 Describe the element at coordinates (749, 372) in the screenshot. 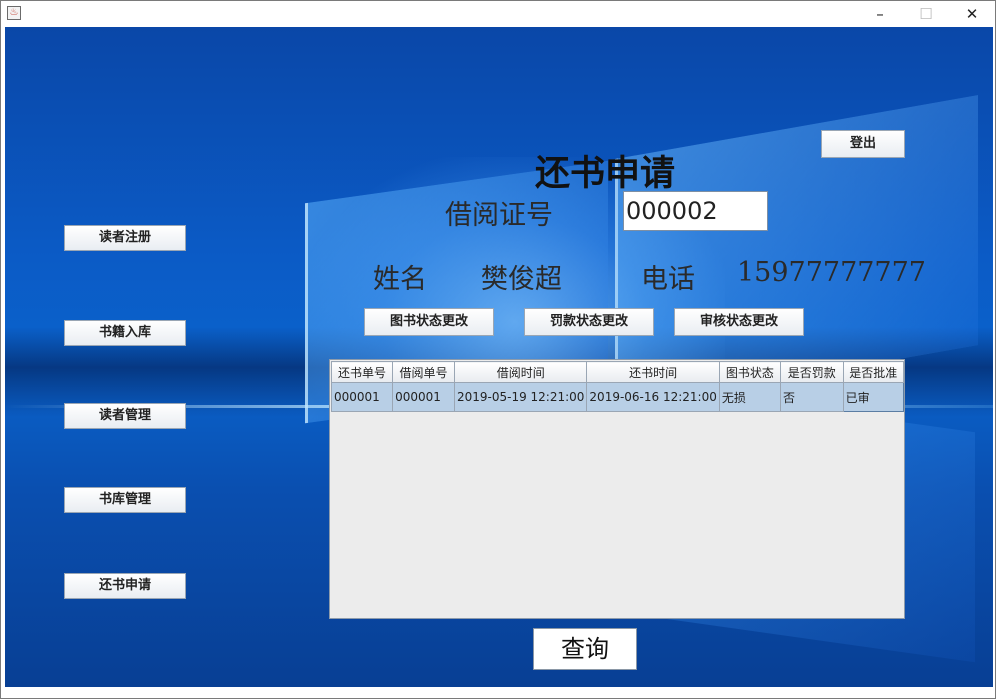

I see `column-header-book-status: 图书状态` at that location.